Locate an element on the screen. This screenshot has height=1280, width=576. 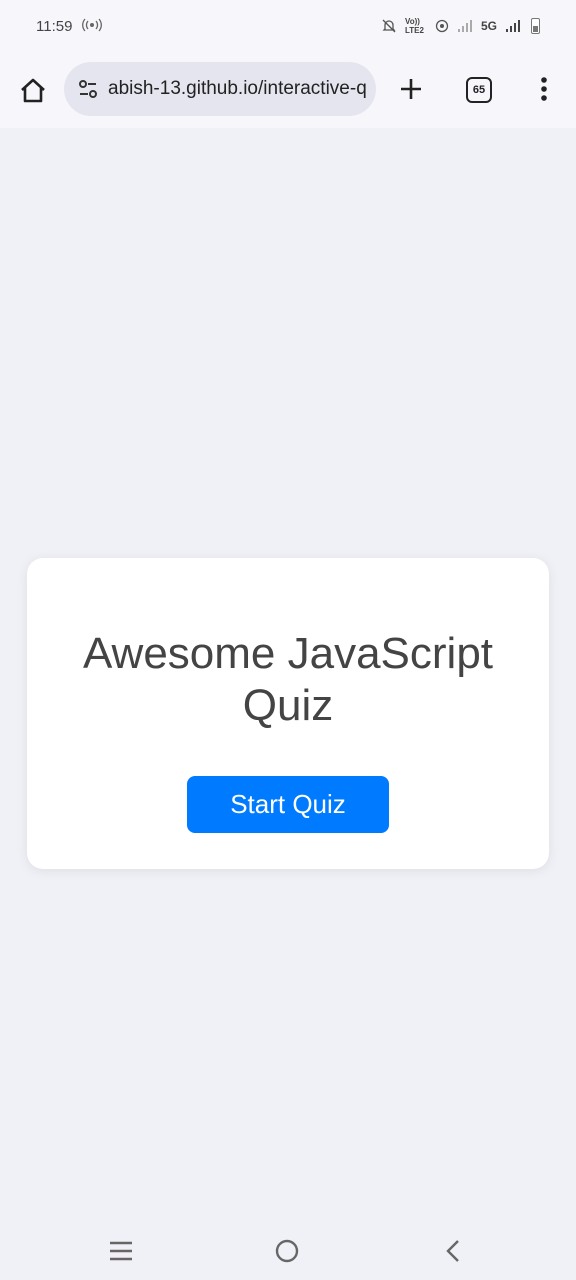
status-icons: Vo)) LTE2 5G is located at coordinates (460, 26).